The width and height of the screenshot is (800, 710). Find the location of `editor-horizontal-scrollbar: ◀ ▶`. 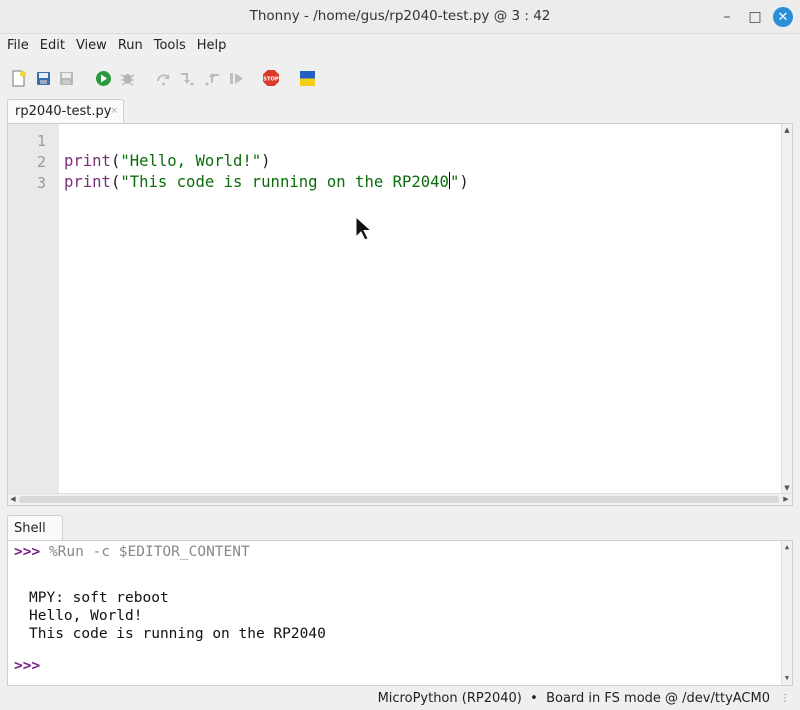

editor-horizontal-scrollbar: ◀ ▶ is located at coordinates (400, 499).